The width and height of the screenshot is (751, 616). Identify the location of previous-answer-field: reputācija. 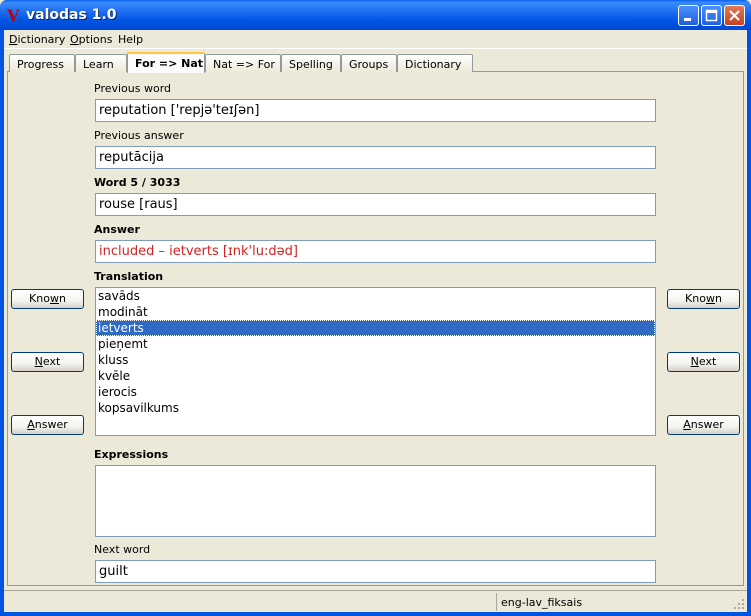
(375, 157).